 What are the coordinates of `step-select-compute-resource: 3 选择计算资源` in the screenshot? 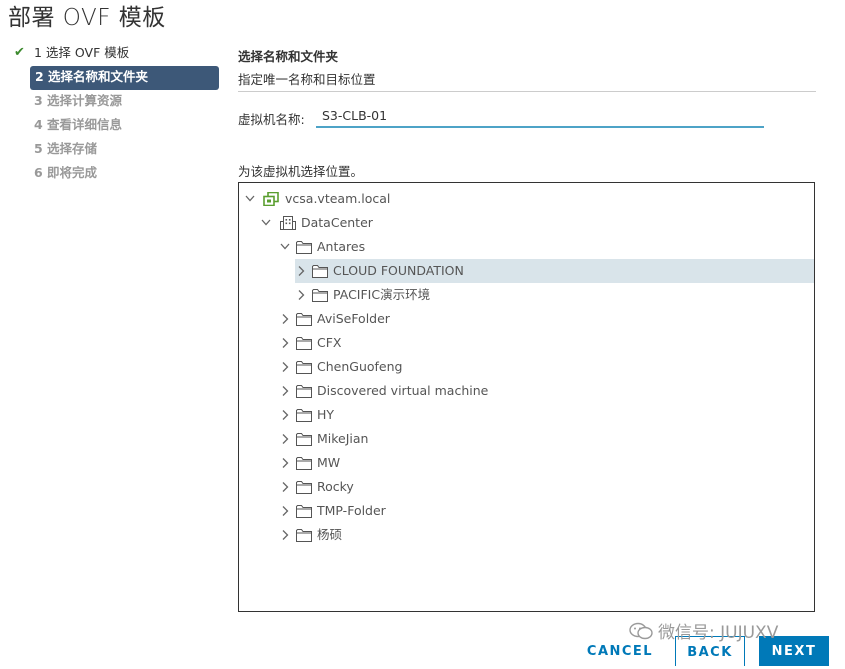 It's located at (116, 102).